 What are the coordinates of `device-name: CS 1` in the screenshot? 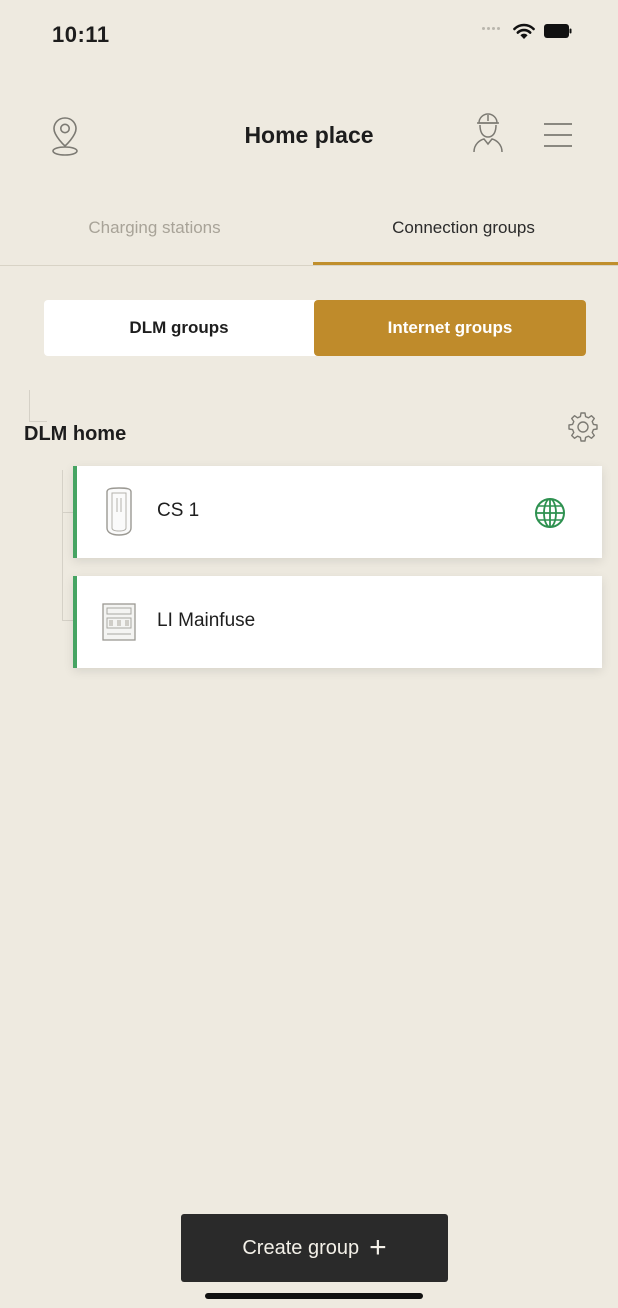 It's located at (178, 510).